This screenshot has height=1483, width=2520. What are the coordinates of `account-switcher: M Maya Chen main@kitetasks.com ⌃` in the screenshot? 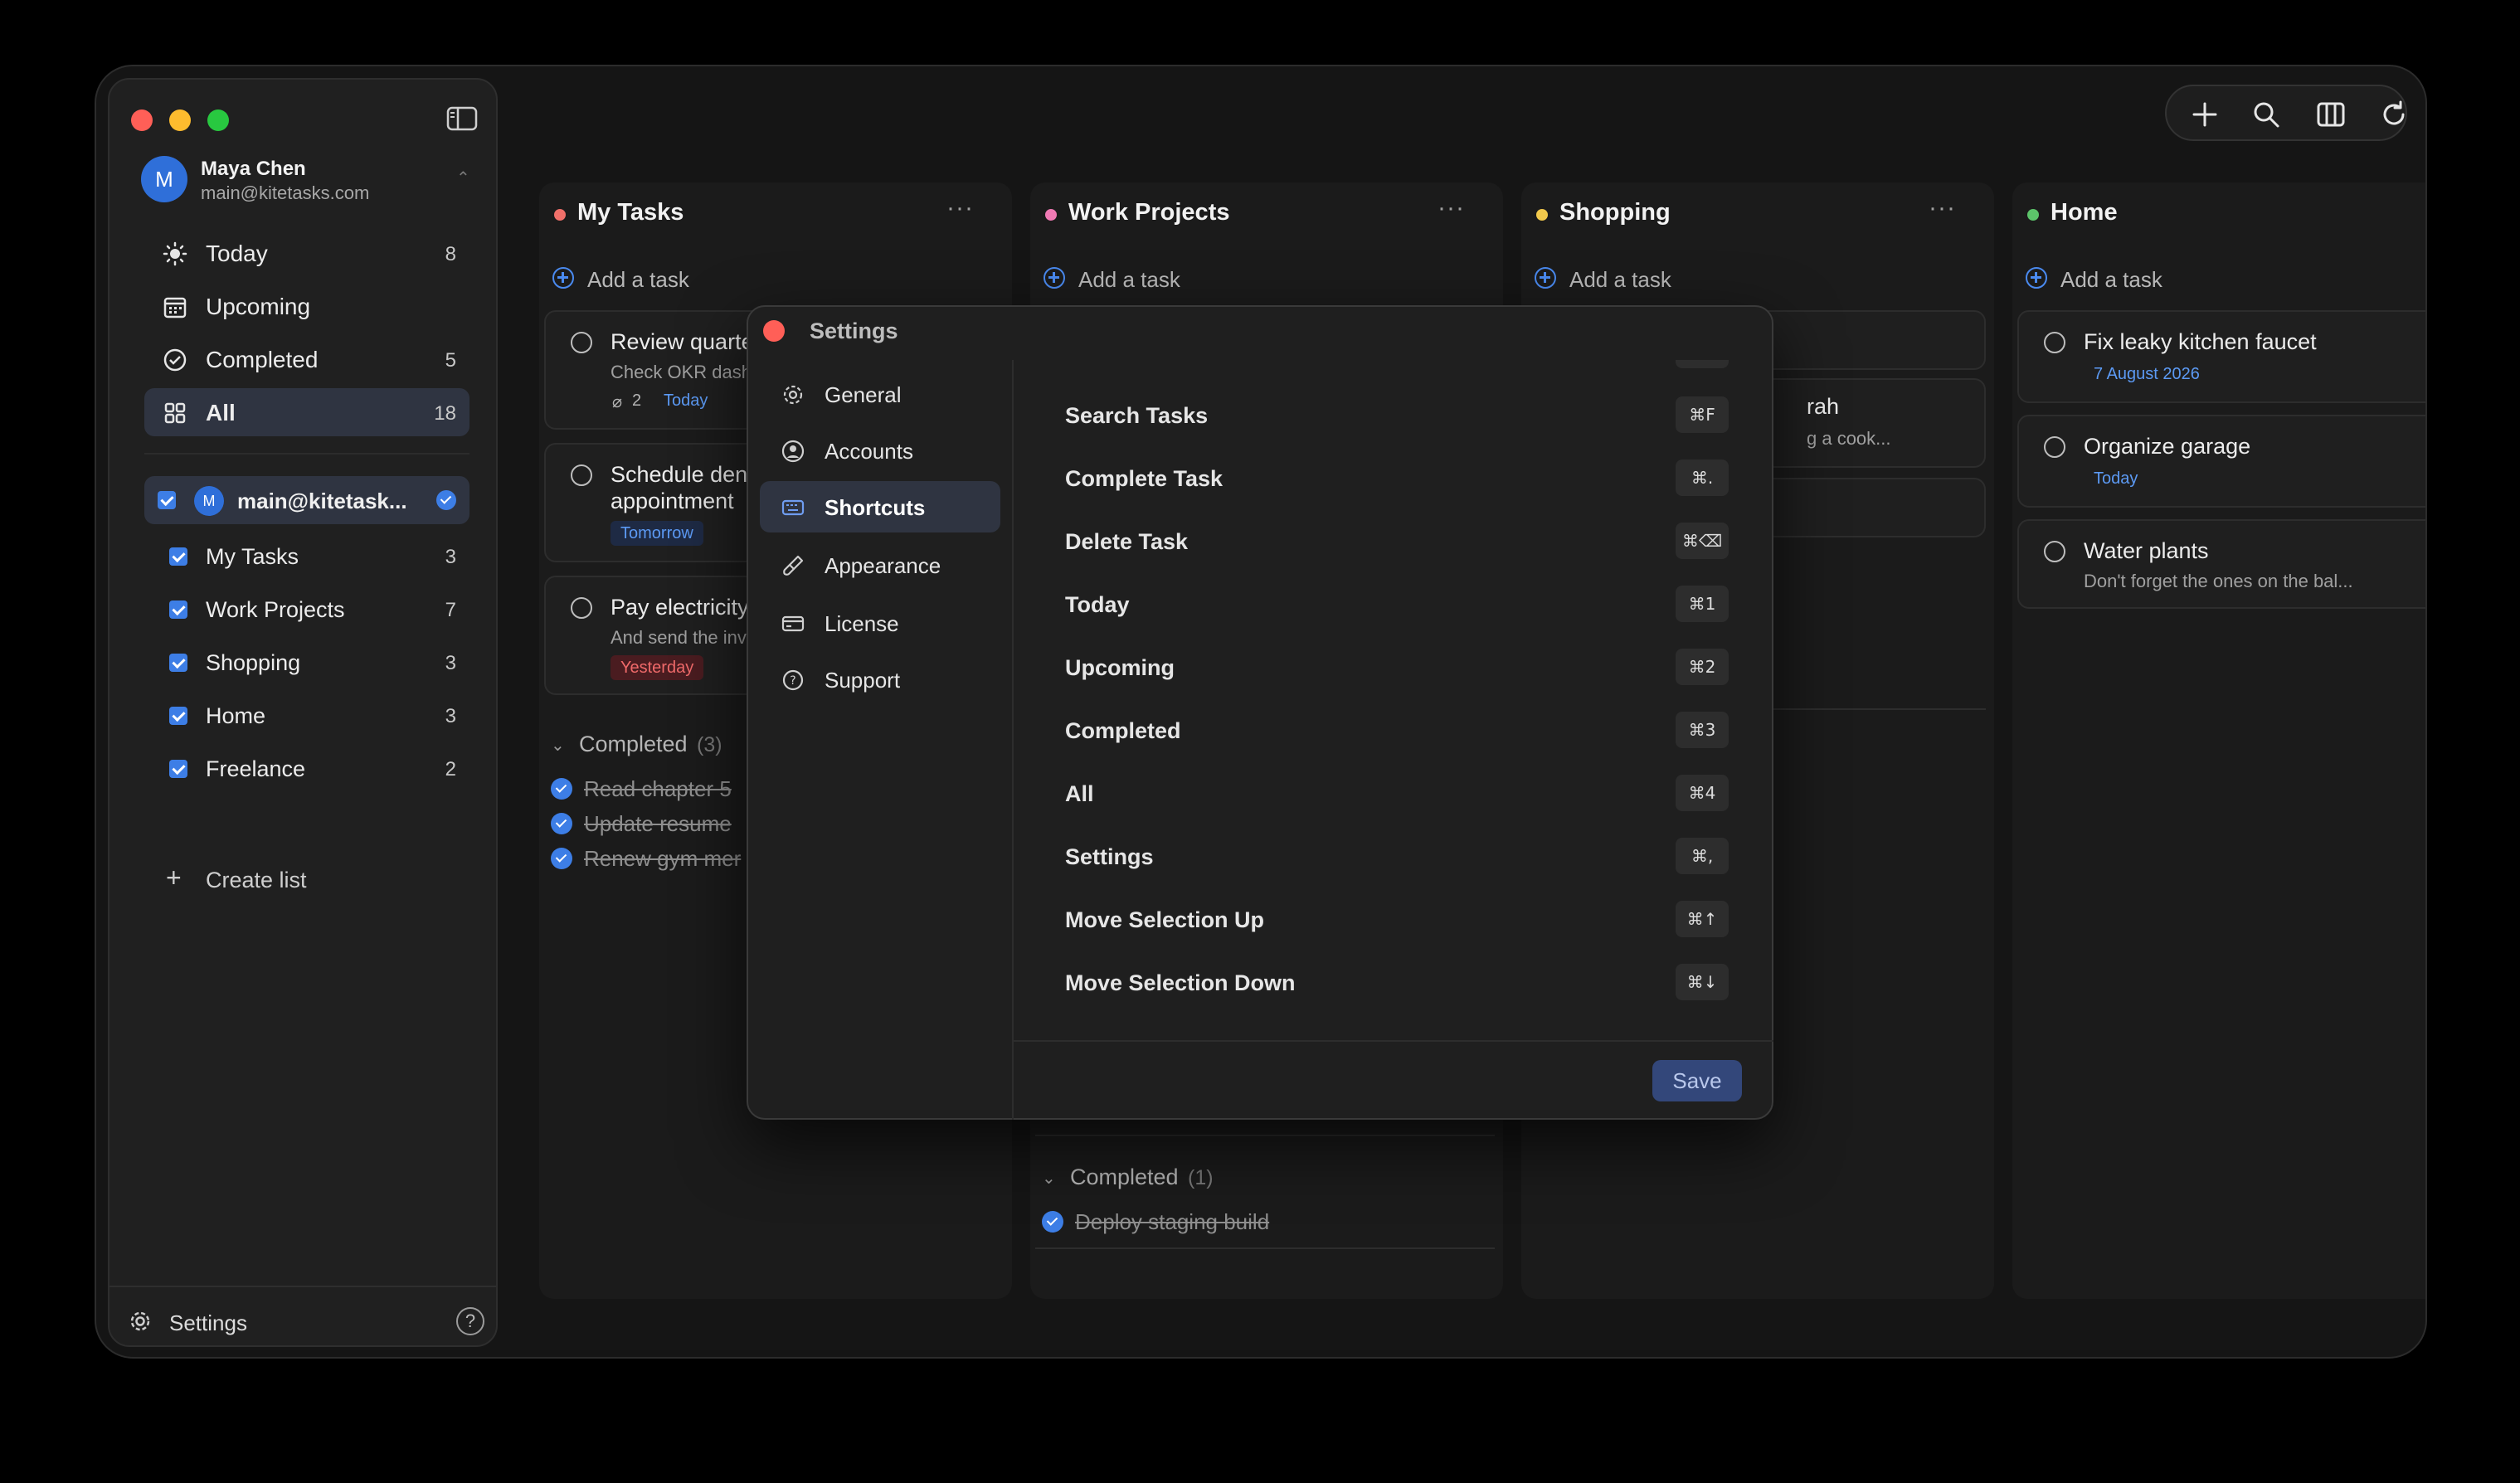 It's located at (307, 181).